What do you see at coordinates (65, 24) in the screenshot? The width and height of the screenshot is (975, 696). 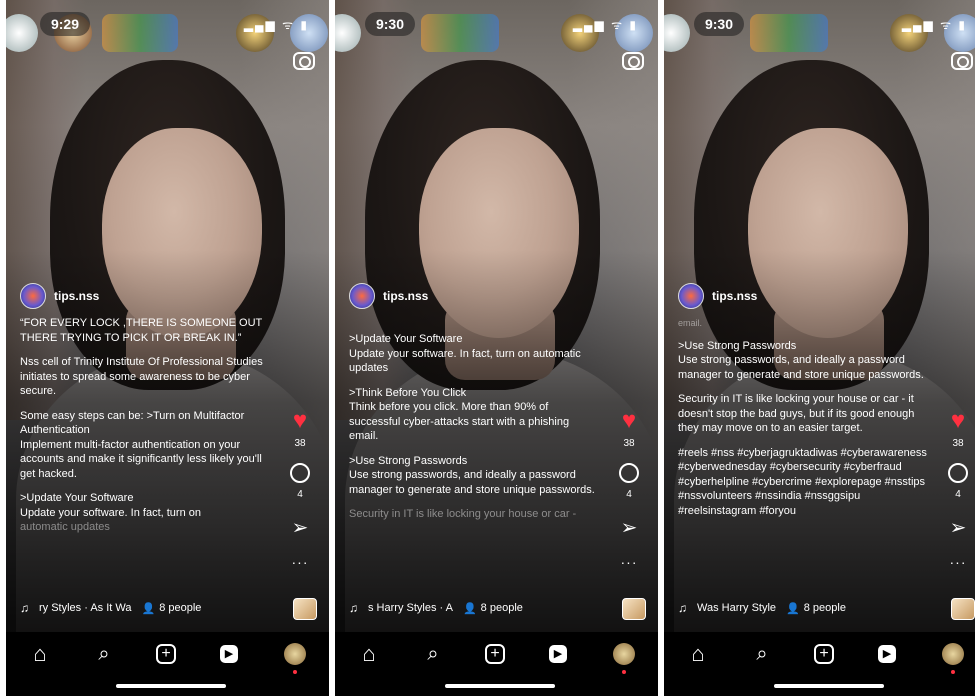 I see `status-time: 9:29` at bounding box center [65, 24].